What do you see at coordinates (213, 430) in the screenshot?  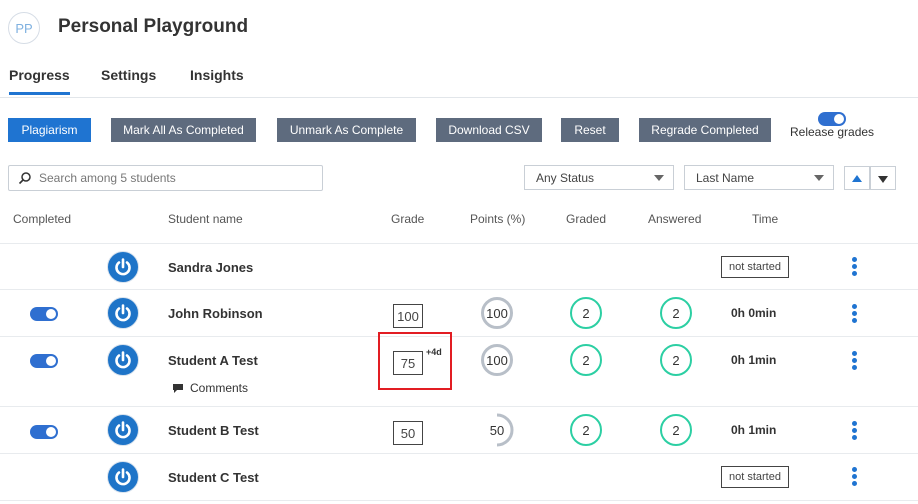 I see `student-name: Student B Test` at bounding box center [213, 430].